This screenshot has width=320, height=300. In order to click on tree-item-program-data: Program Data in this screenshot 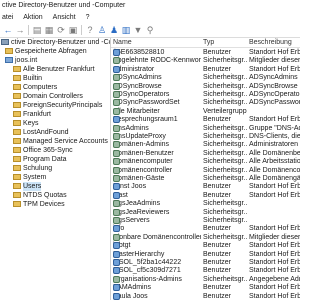, I will do `click(40, 159)`.